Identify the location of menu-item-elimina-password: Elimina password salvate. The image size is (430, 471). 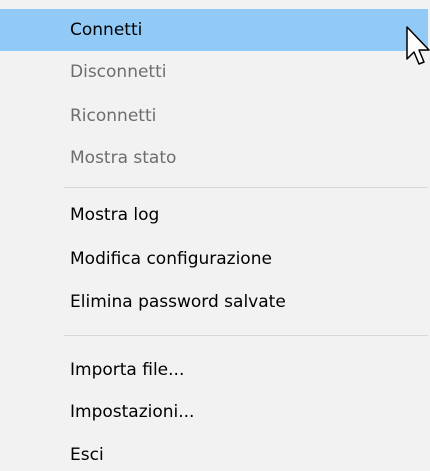
(214, 302).